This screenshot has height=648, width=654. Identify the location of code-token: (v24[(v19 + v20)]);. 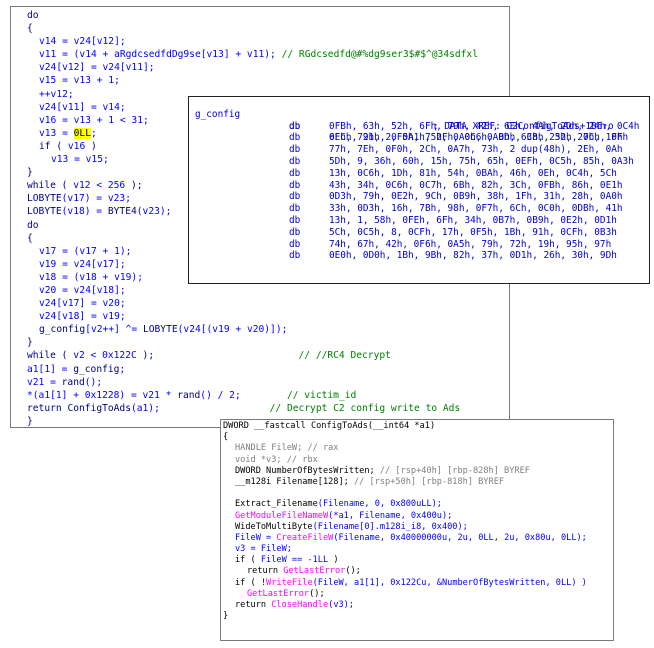
(233, 329).